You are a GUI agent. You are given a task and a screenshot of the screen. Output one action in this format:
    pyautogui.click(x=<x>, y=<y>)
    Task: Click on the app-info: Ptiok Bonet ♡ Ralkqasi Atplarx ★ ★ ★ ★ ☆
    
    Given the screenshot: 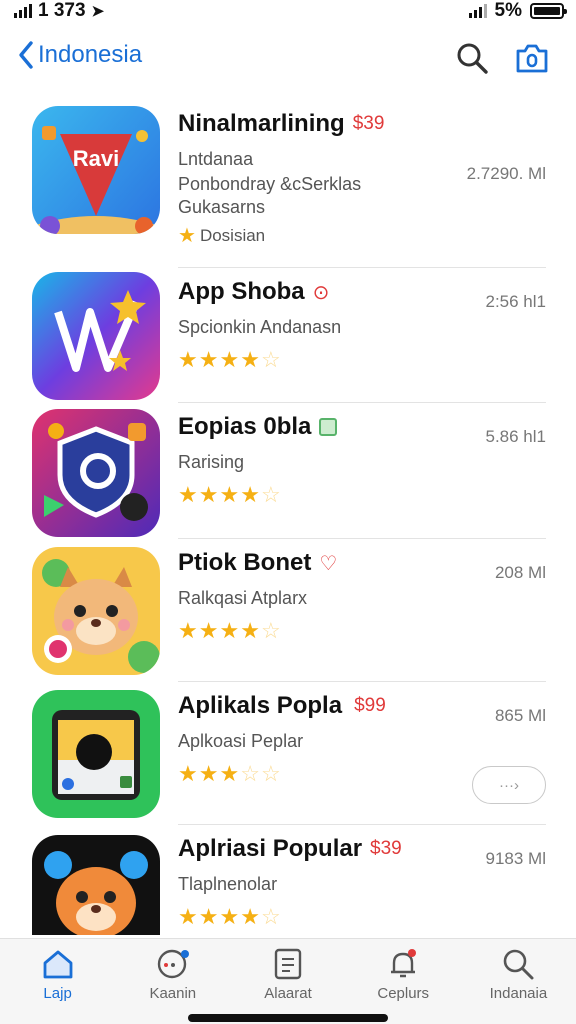 What is the action you would take?
    pyautogui.click(x=313, y=595)
    